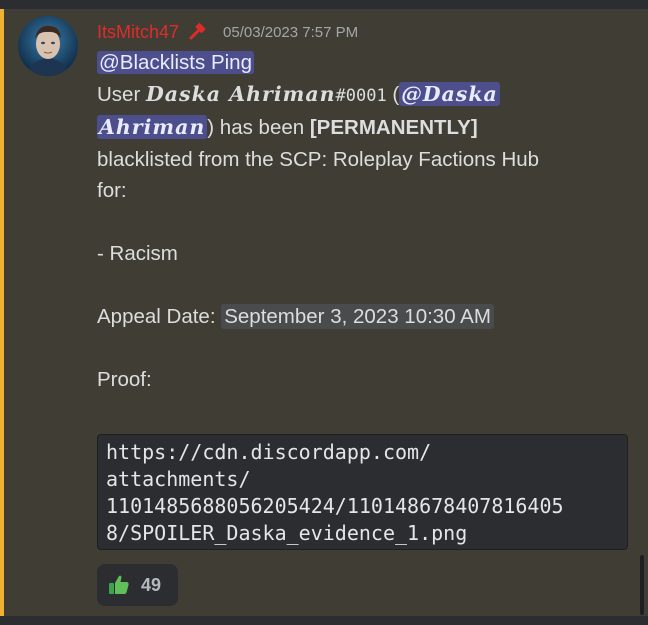 Image resolution: width=648 pixels, height=625 pixels. I want to click on code-line: 8/SPOILER_Daska_evidence_1.png, so click(287, 533).